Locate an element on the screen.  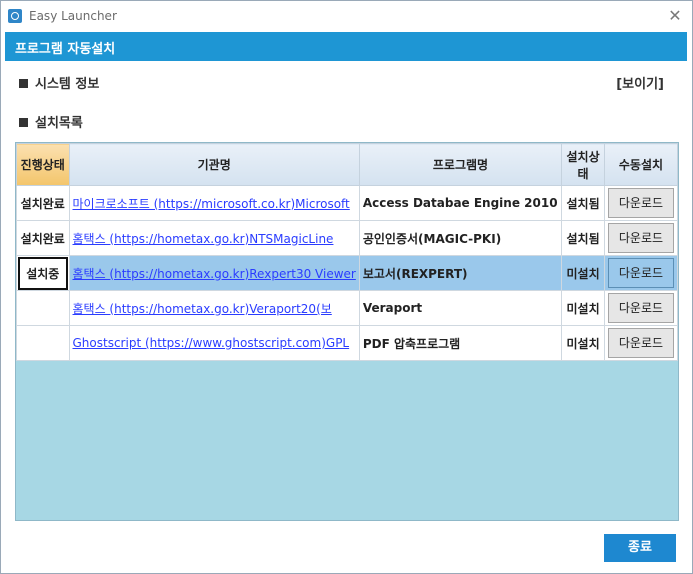
column-header-manual: 수동설치 is located at coordinates (641, 164).